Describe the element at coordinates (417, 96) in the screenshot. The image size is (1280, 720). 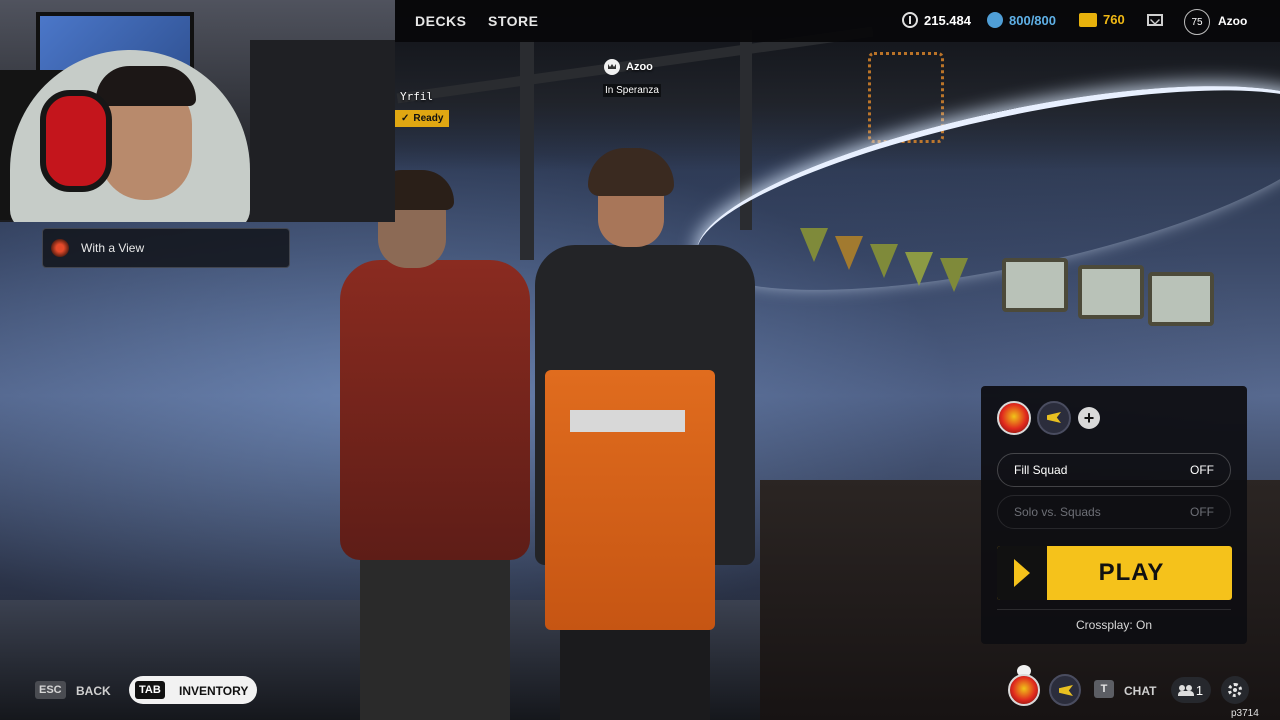
I see `party-member-name: Yrfil` at that location.